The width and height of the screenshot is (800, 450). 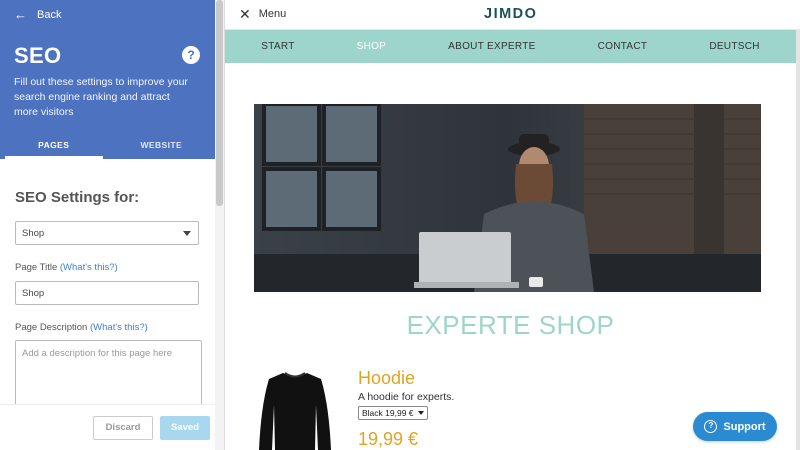 I want to click on panel-scrollbar-thumb, so click(x=219, y=103).